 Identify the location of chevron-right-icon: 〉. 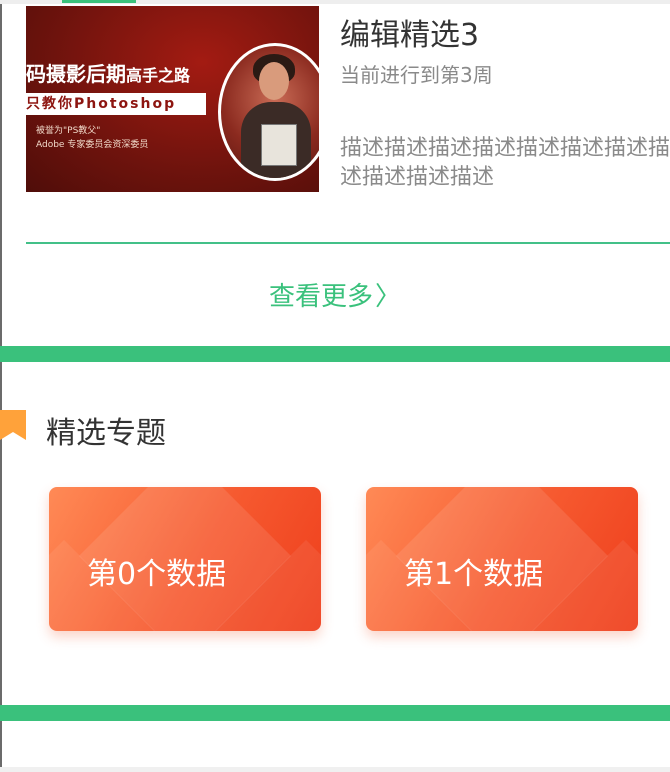
(388, 297).